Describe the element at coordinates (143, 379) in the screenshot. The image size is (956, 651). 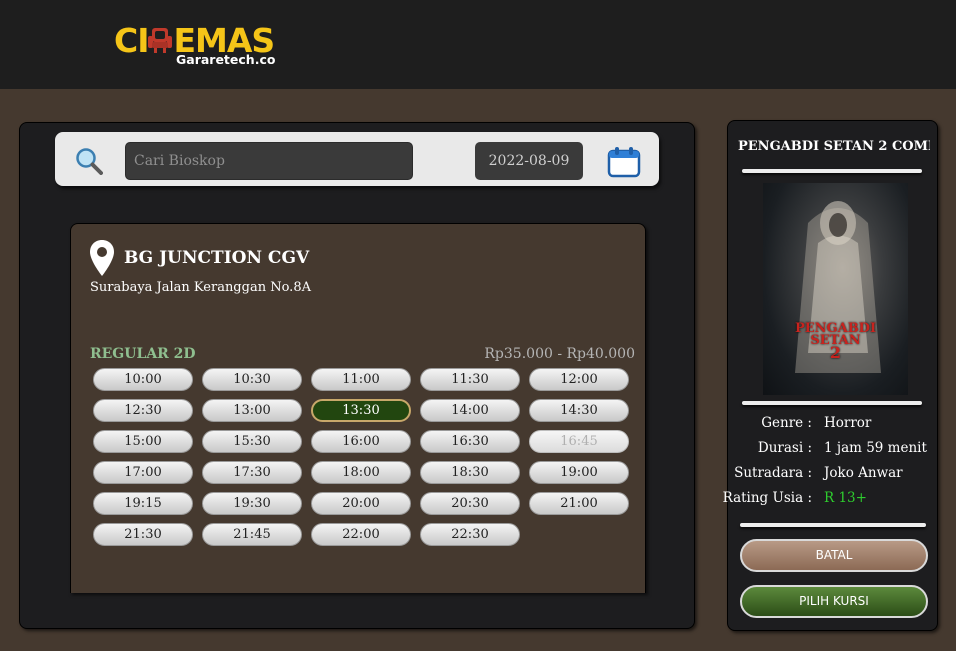
I see `showtime-button: 10:00` at that location.